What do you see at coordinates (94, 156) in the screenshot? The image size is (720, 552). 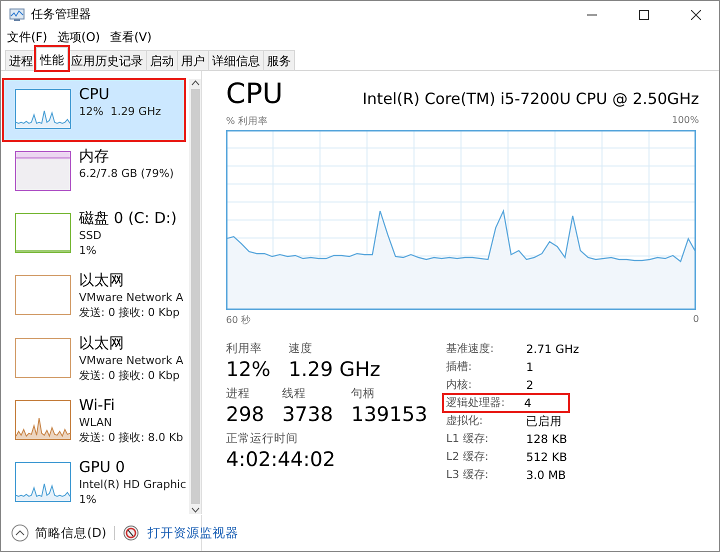 I see `item-title: 内存` at bounding box center [94, 156].